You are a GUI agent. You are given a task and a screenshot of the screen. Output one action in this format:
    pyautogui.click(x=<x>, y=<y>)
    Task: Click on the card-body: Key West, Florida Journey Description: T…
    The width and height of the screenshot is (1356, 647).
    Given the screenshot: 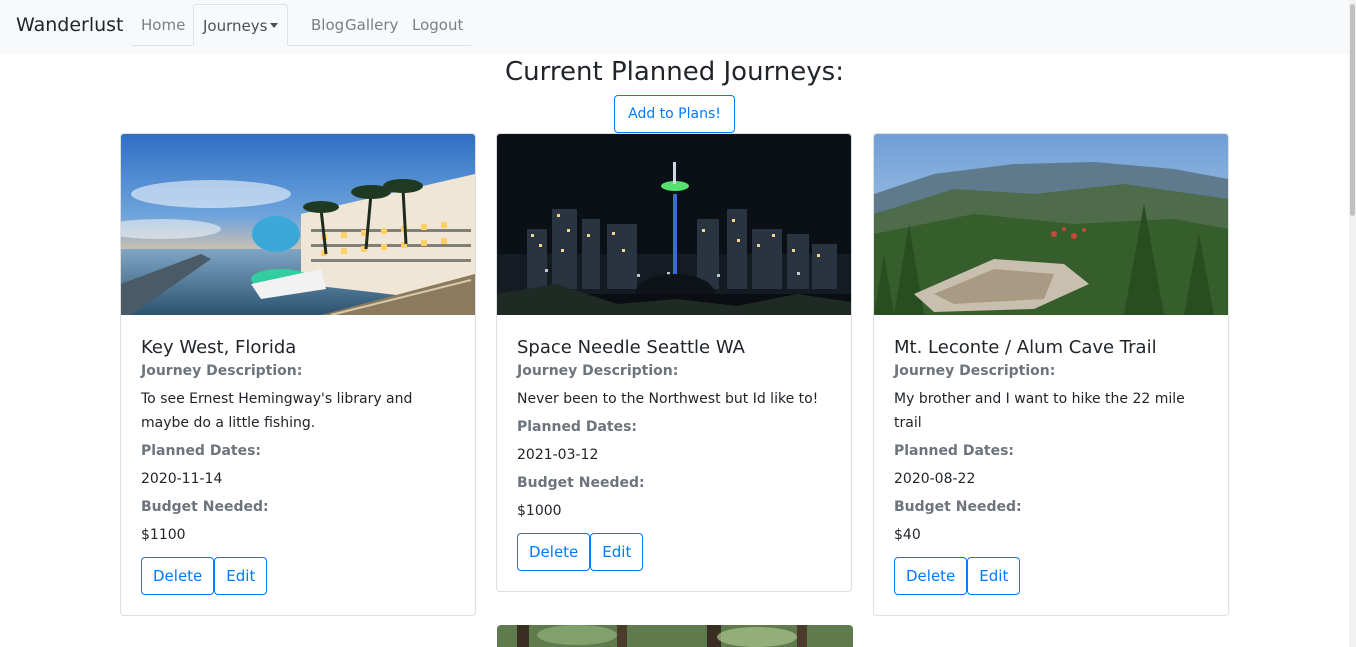 What is the action you would take?
    pyautogui.click(x=298, y=465)
    